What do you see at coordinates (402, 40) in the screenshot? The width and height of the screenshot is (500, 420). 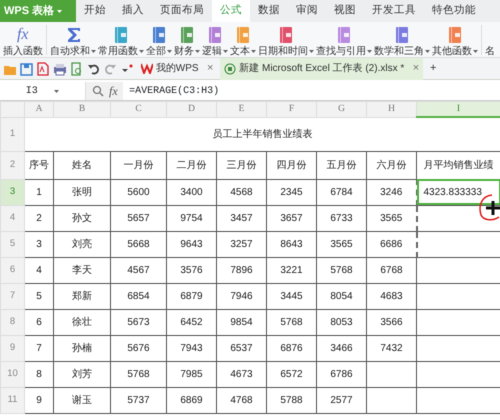 I see `ribbon-button: 数学和三角` at bounding box center [402, 40].